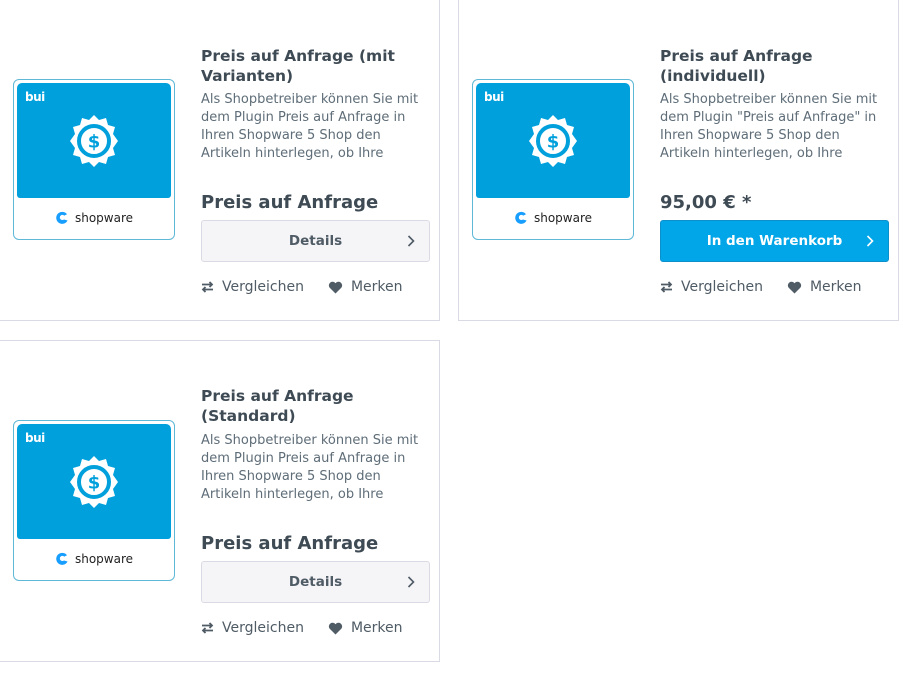 This screenshot has height=674, width=903. What do you see at coordinates (316, 406) in the screenshot?
I see `product-title: Preis auf Anfrage (Standard)` at bounding box center [316, 406].